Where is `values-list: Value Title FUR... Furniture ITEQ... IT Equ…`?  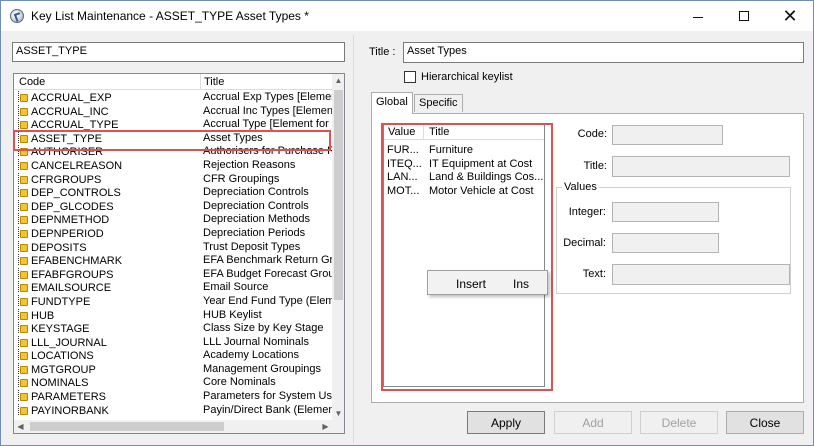
values-list: Value Title FUR... Furniture ITEQ... IT Equ… is located at coordinates (464, 255).